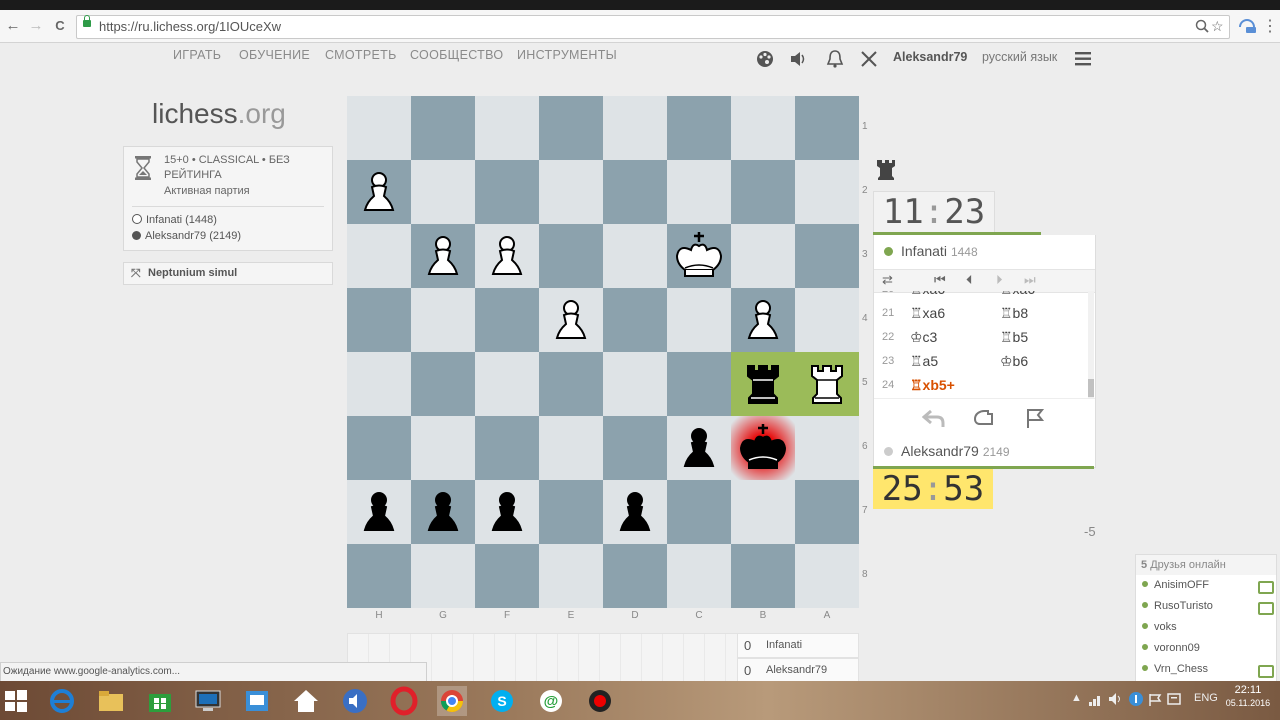 The image size is (1280, 720). Describe the element at coordinates (1155, 700) in the screenshot. I see `flag-tray-icon` at that location.